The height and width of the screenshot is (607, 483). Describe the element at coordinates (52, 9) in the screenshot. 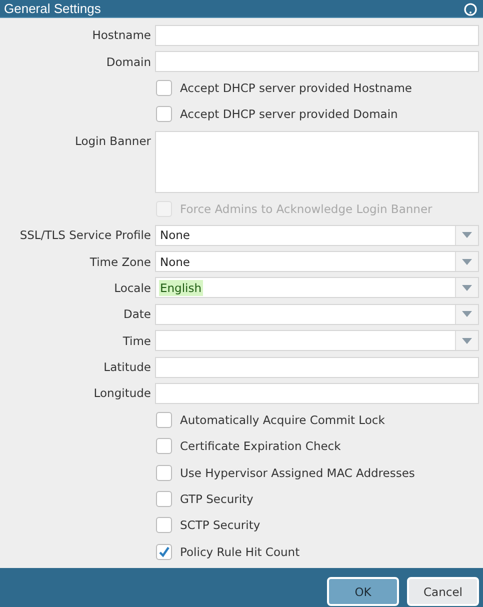

I see `window-title: General Settings` at that location.